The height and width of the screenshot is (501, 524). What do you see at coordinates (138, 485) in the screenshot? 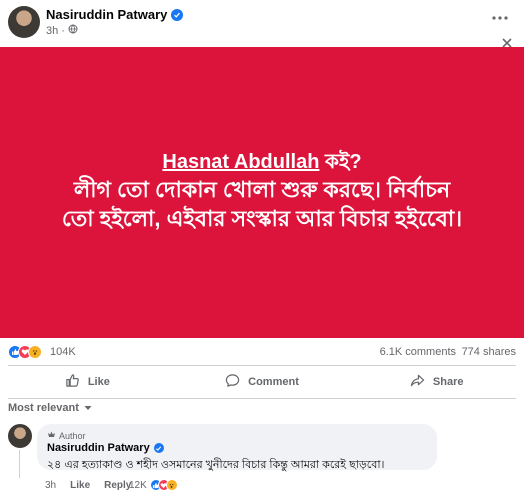
I see `comment-reaction-count: 12K` at bounding box center [138, 485].